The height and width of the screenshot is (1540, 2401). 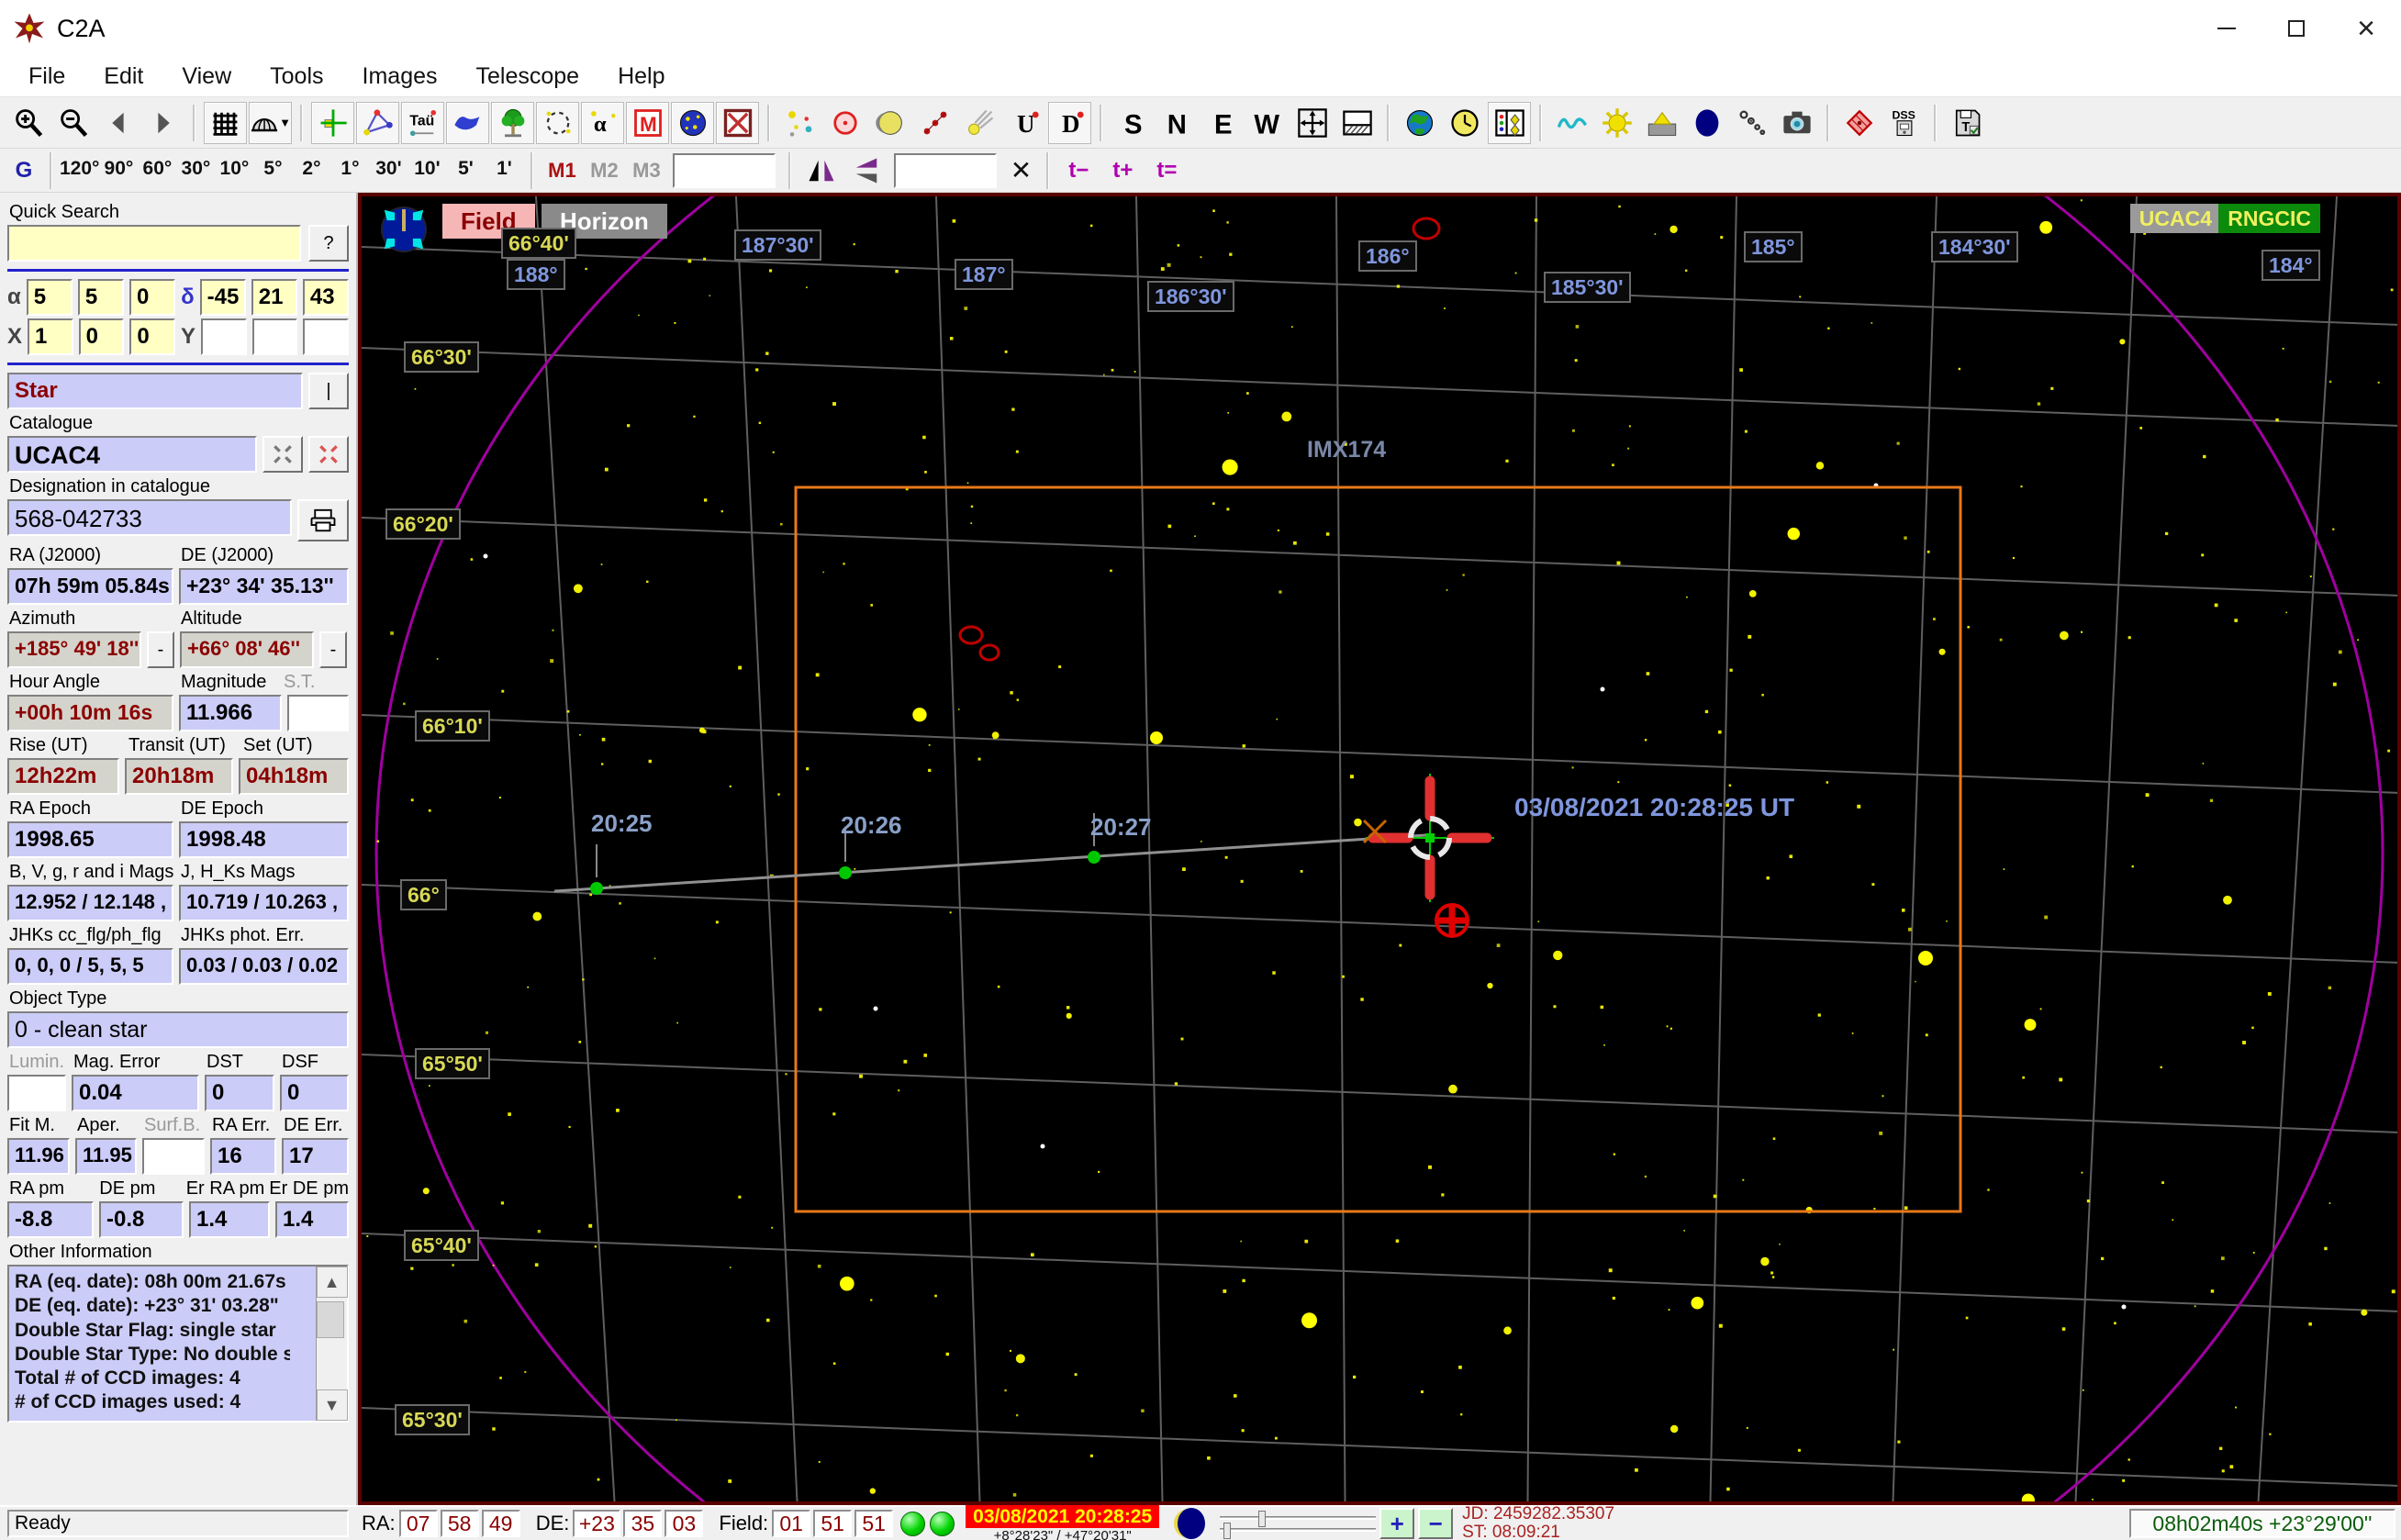 I want to click on deep-sky-button, so click(x=692, y=123).